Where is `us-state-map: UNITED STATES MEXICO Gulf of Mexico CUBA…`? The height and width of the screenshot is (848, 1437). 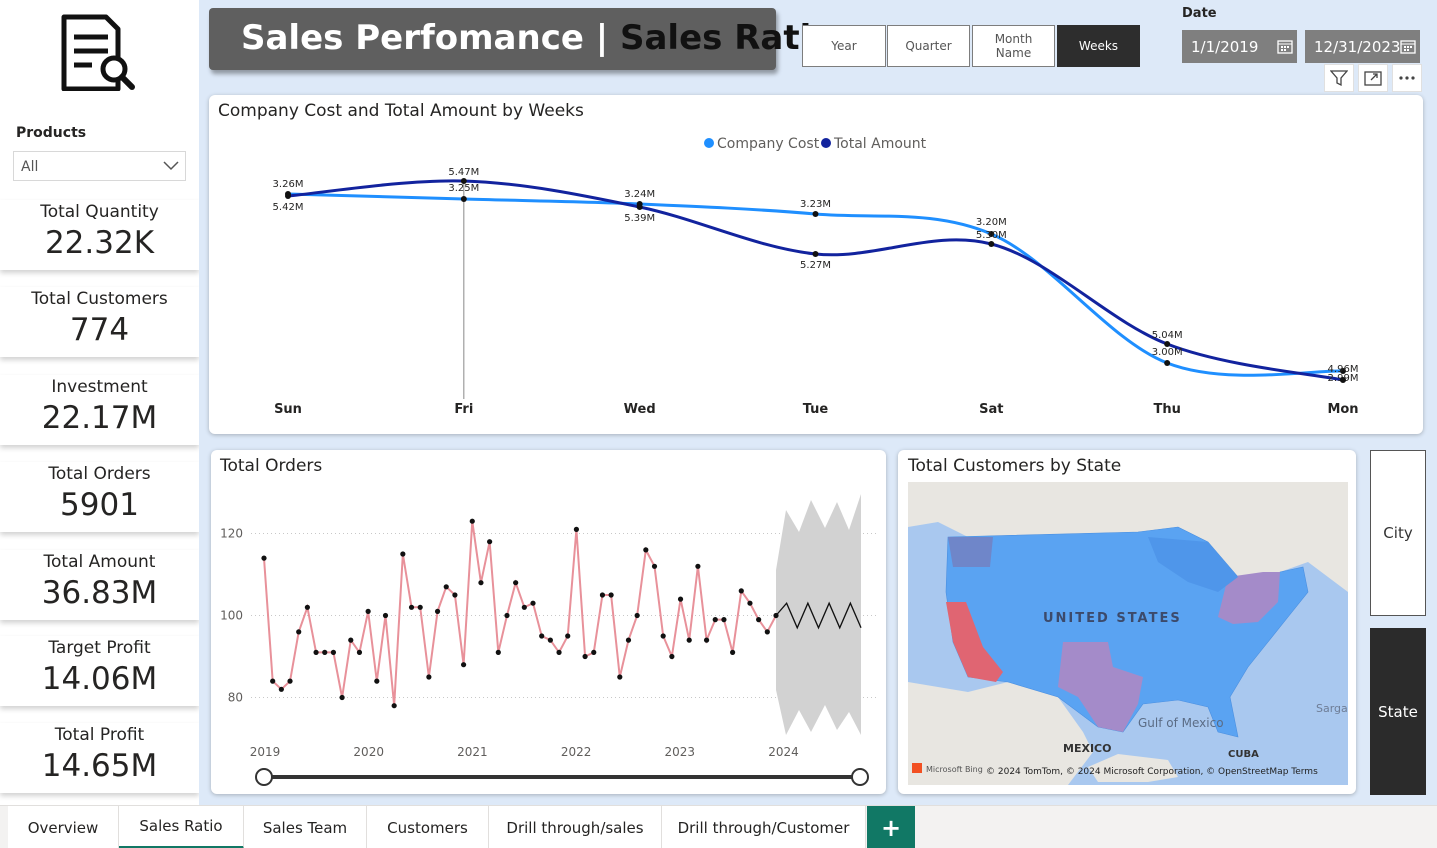 us-state-map: UNITED STATES MEXICO Gulf of Mexico CUBA… is located at coordinates (1128, 633).